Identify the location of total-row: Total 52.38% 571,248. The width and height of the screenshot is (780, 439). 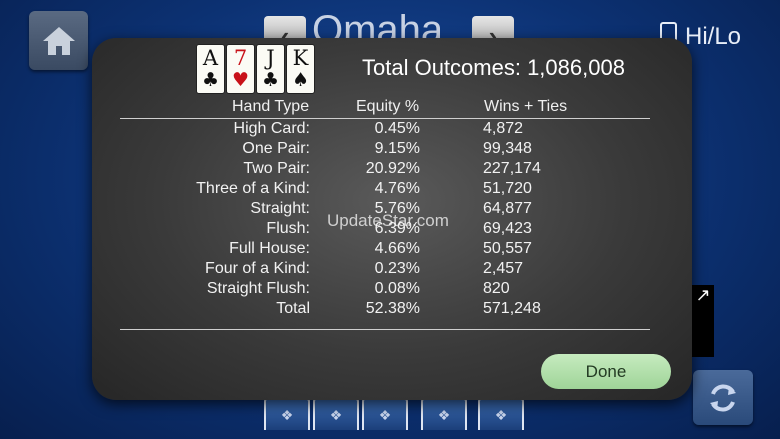
(376, 309).